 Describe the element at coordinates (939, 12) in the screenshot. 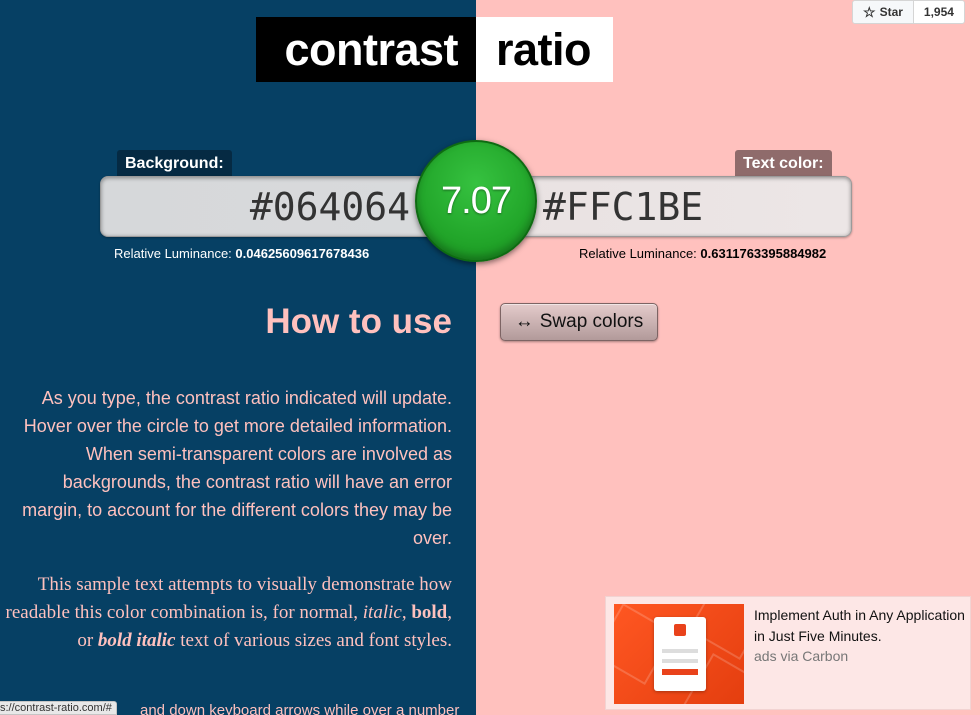

I see `github-star-count: 1,954` at that location.